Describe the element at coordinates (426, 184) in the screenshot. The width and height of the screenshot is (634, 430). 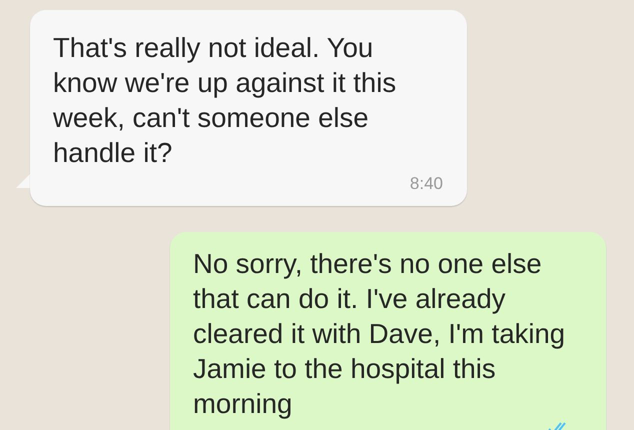
I see `message-time: 8:40` at that location.